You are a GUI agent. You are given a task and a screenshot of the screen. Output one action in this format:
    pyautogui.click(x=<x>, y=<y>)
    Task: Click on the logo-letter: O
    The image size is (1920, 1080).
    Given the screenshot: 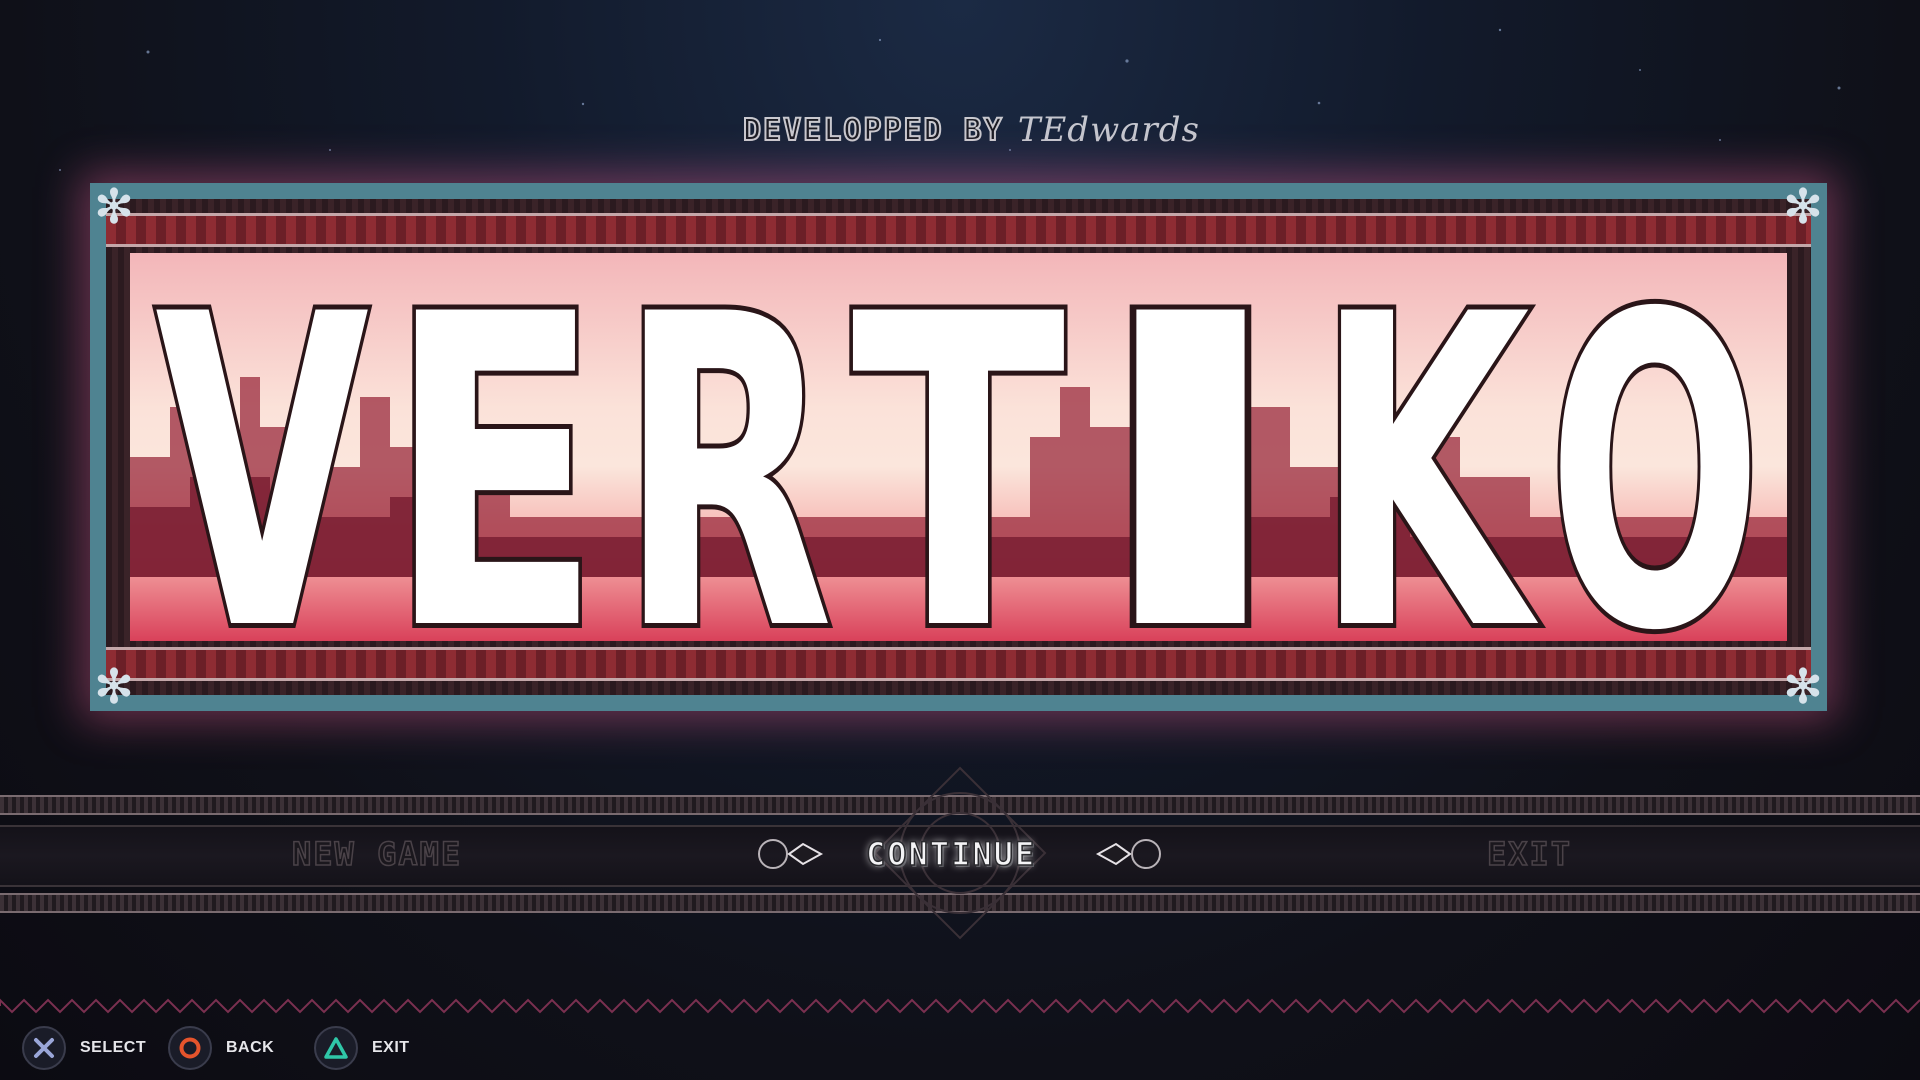 What is the action you would take?
    pyautogui.click(x=1655, y=447)
    